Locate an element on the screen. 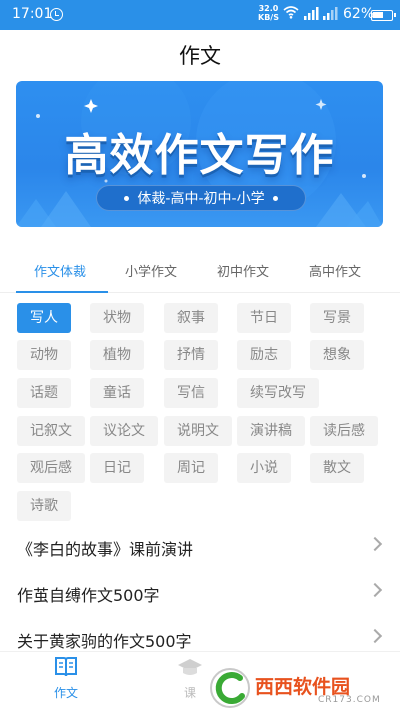 The image size is (400, 711). tag-item: 小说 is located at coordinates (264, 468).